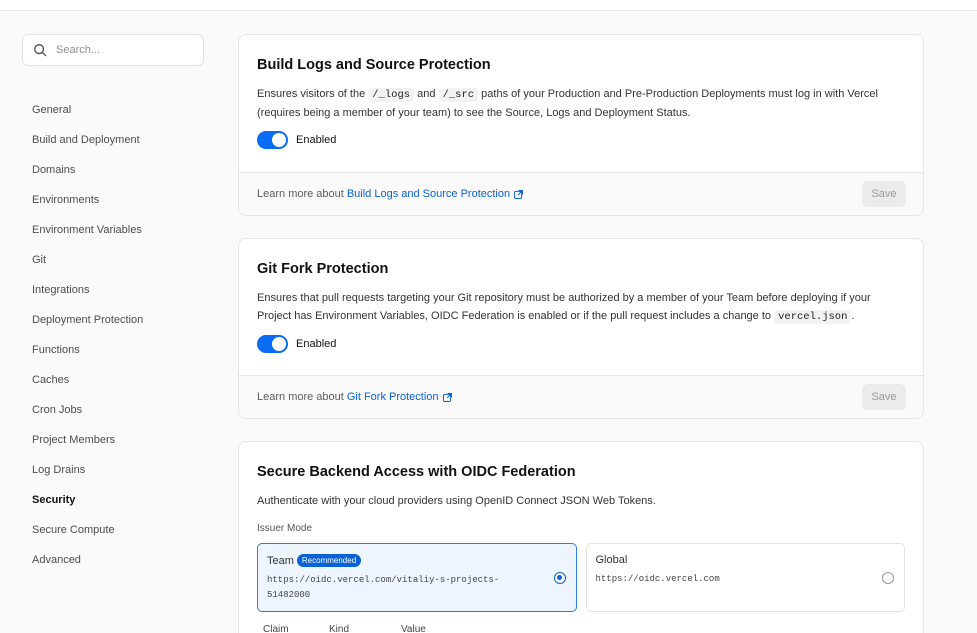 The image size is (977, 633). Describe the element at coordinates (122, 140) in the screenshot. I see `sidebar-item-build-and-deployment: Build and Deployment` at that location.